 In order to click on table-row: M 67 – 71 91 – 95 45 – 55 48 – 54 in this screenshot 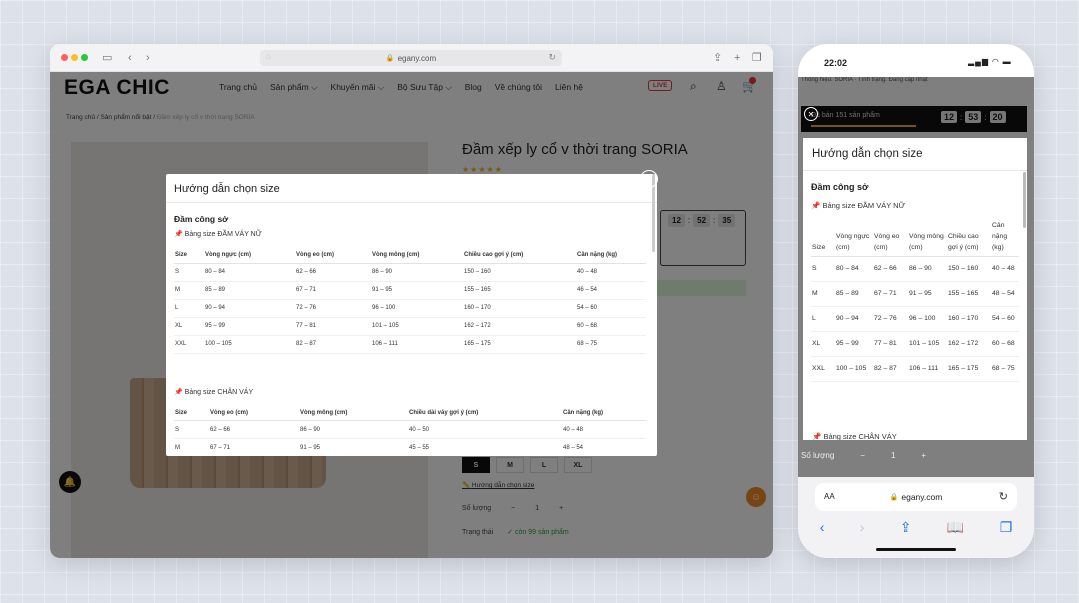, I will do `click(410, 447)`.